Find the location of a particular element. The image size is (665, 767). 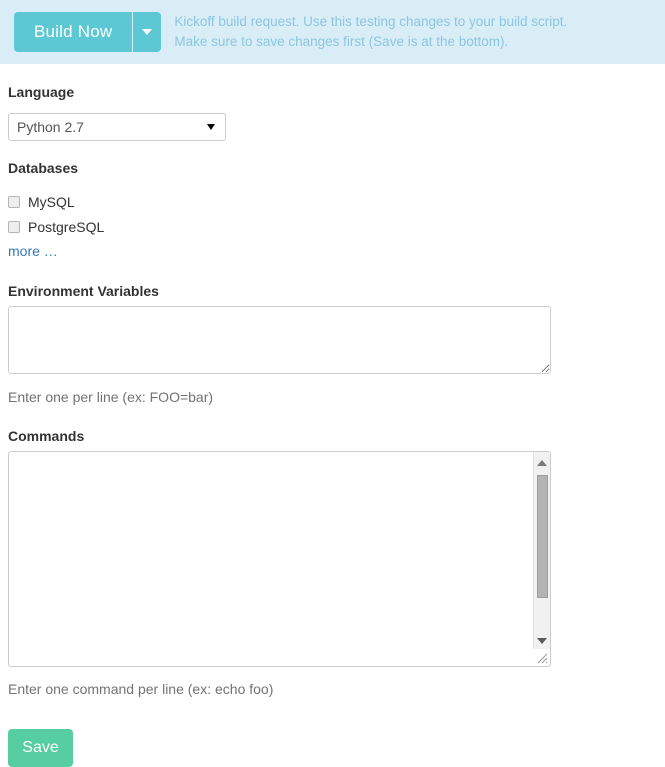

databases-label: Databases is located at coordinates (43, 168).